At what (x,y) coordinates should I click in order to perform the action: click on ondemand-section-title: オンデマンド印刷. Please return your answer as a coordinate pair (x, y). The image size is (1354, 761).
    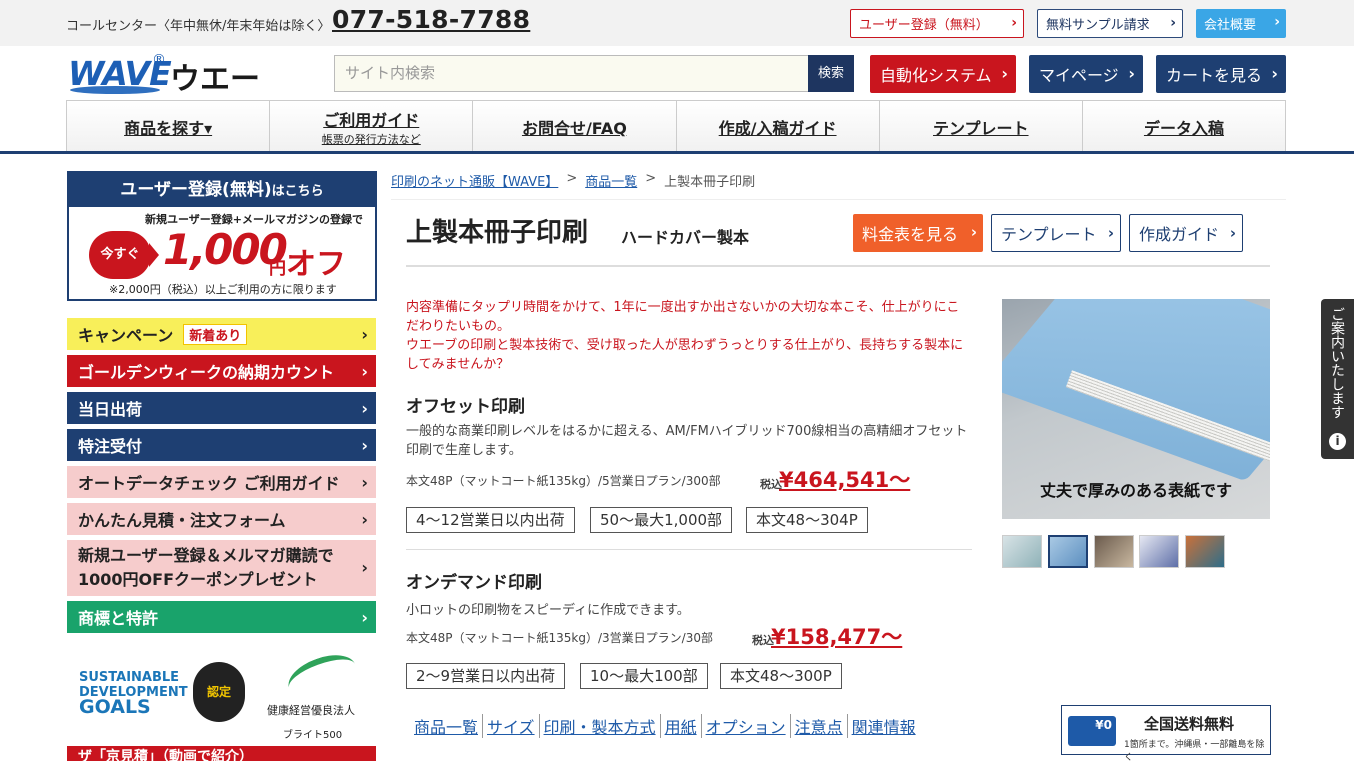
    Looking at the image, I should click on (474, 583).